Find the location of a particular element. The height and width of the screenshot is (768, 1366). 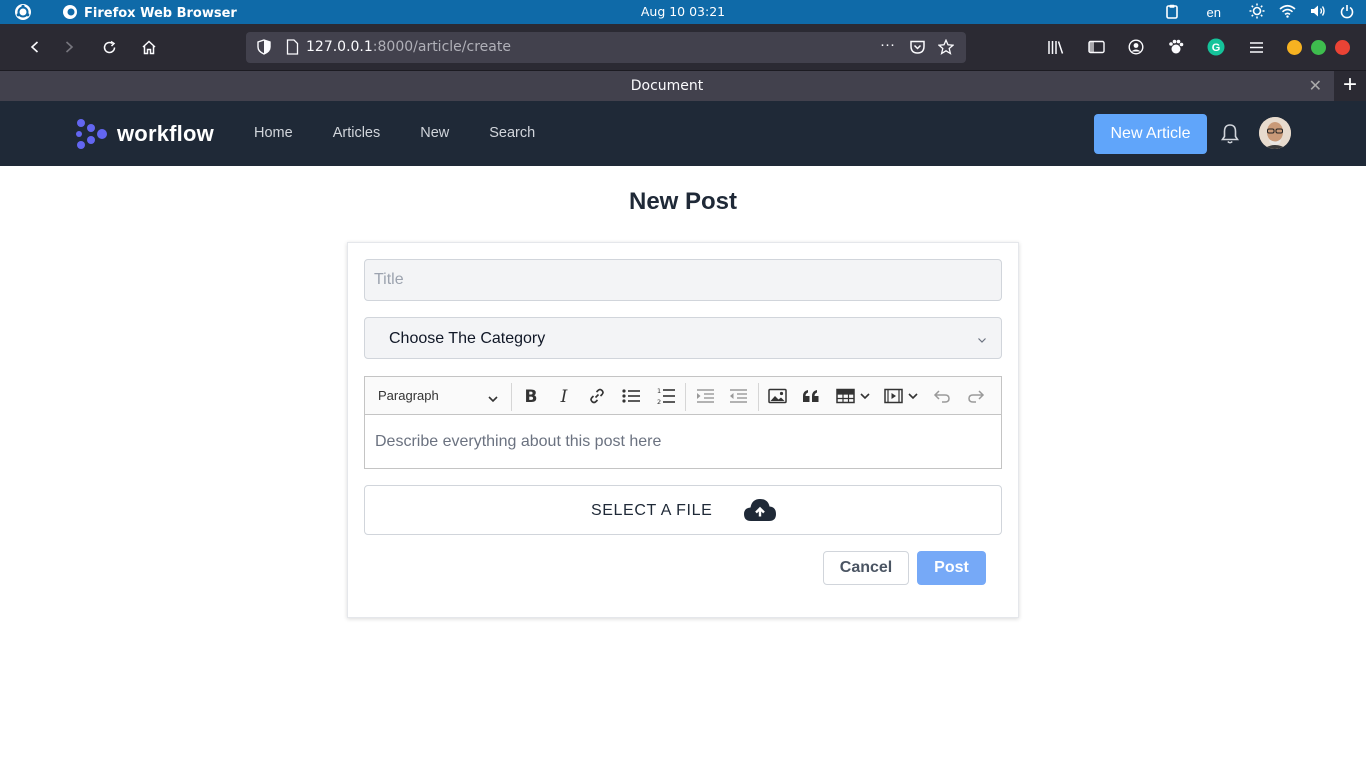

insert-table-icon is located at coordinates (854, 396).